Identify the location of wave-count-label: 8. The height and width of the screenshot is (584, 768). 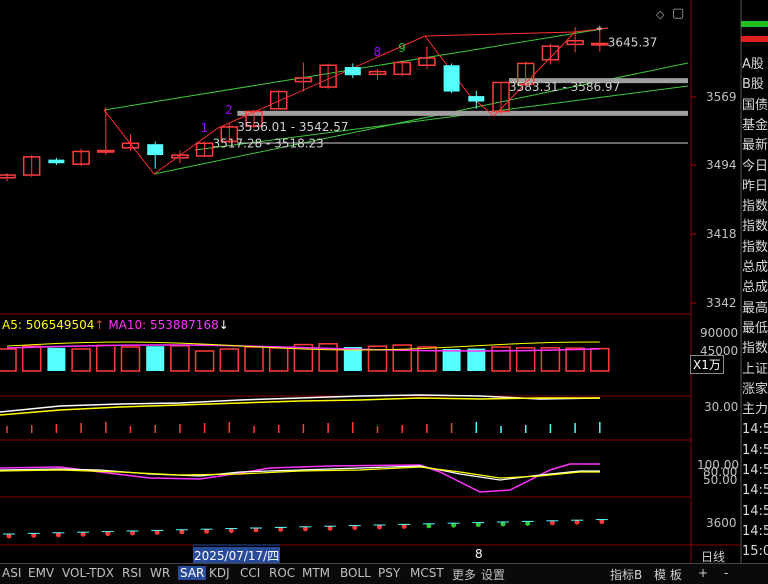
(378, 52).